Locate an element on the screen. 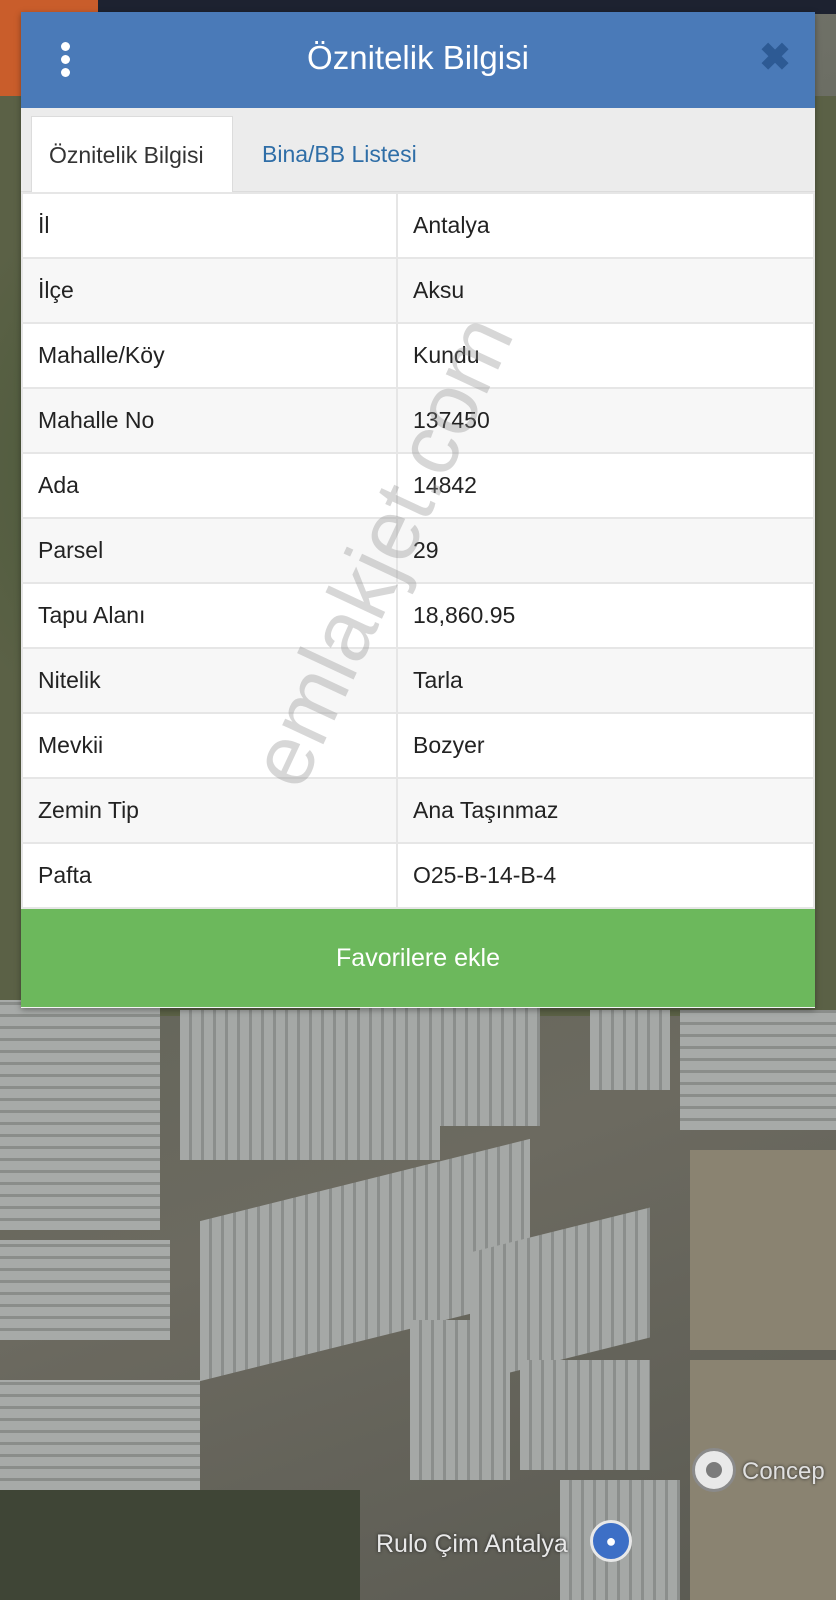 The height and width of the screenshot is (1600, 836). table-row: Mahalle/Köy Kundu is located at coordinates (418, 355).